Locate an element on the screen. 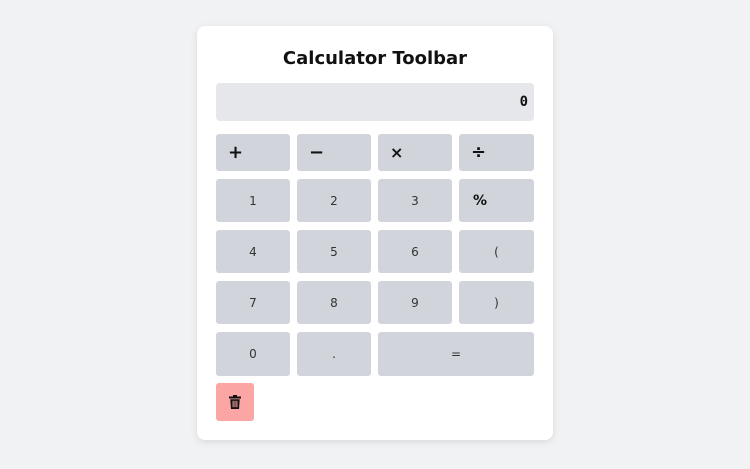 The height and width of the screenshot is (469, 750). close-paren-button: ) is located at coordinates (496, 302).